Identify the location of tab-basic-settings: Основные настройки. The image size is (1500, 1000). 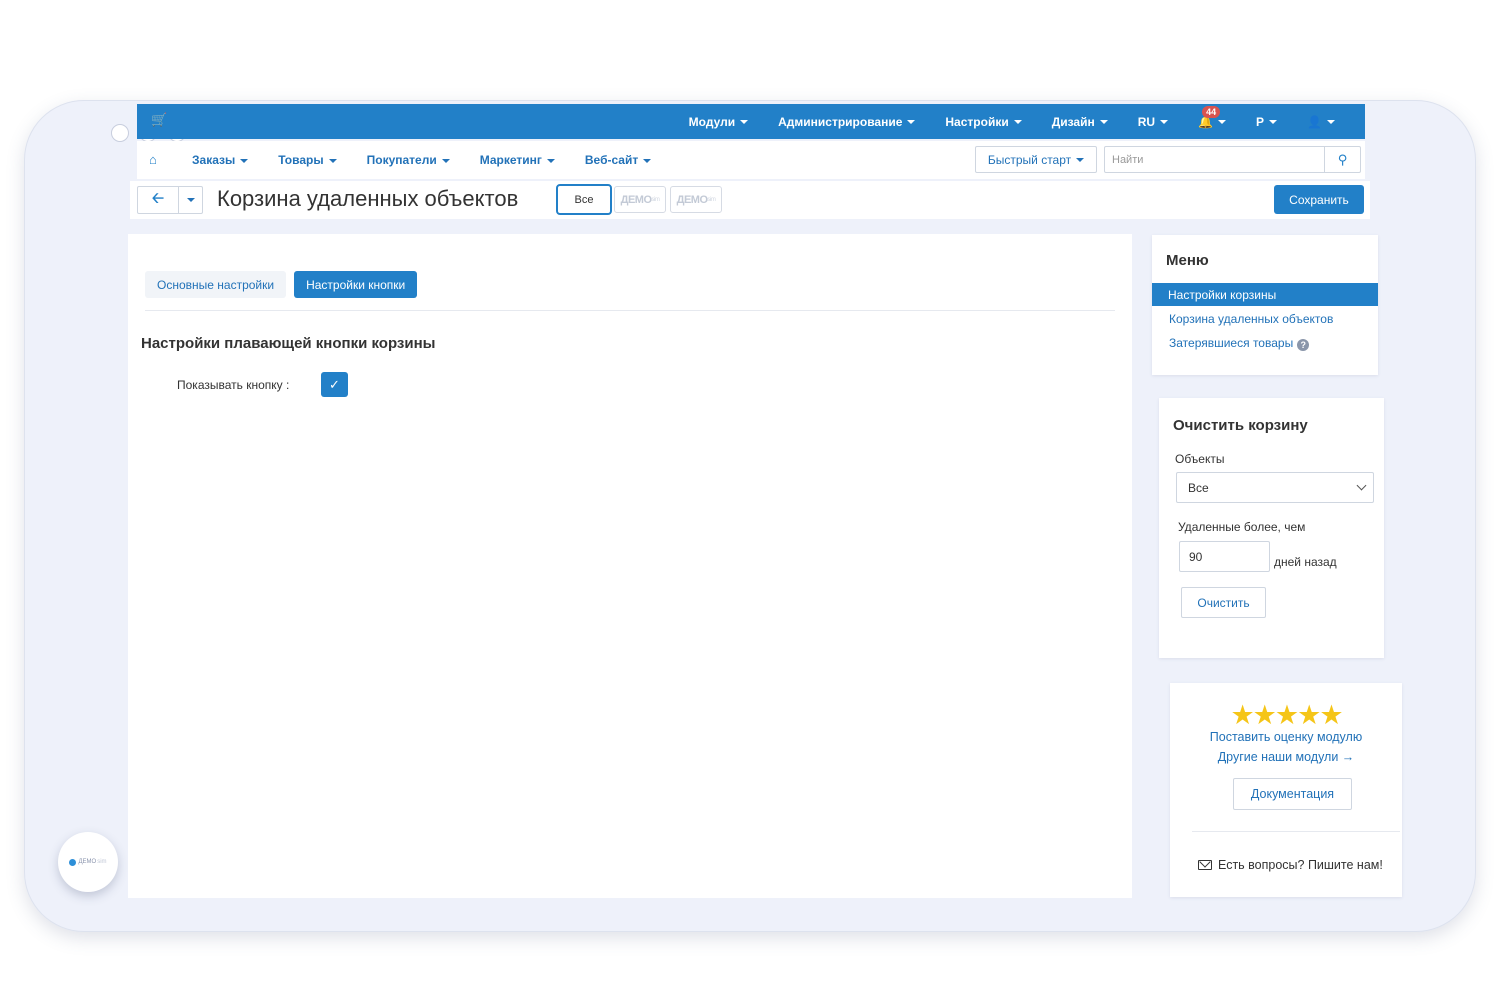
(216, 284).